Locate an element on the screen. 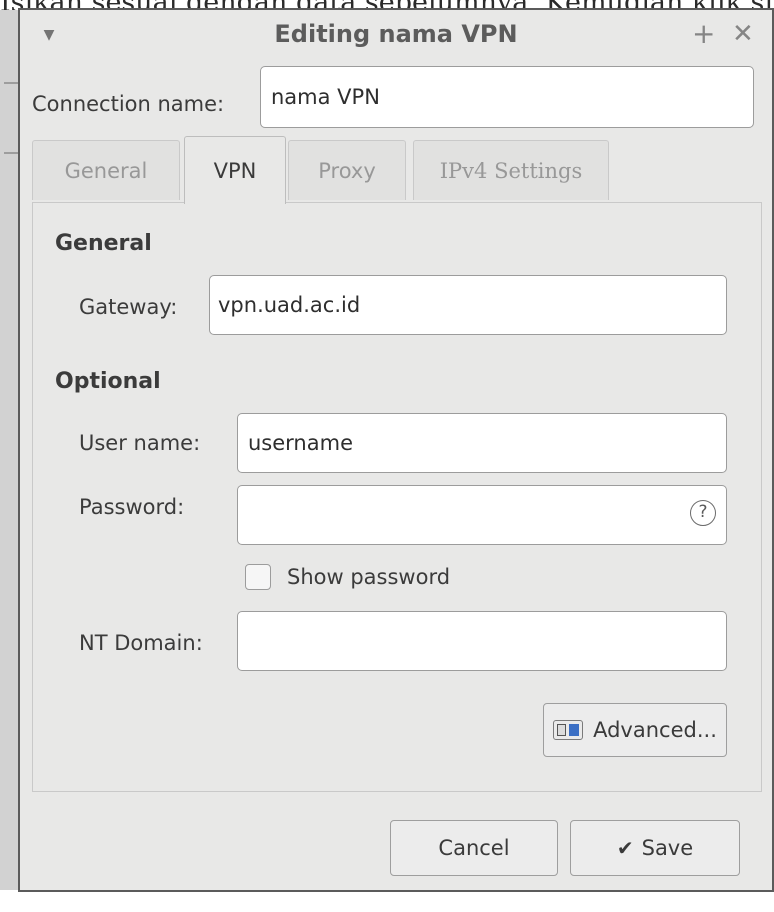  show-password-checkbox is located at coordinates (258, 577).